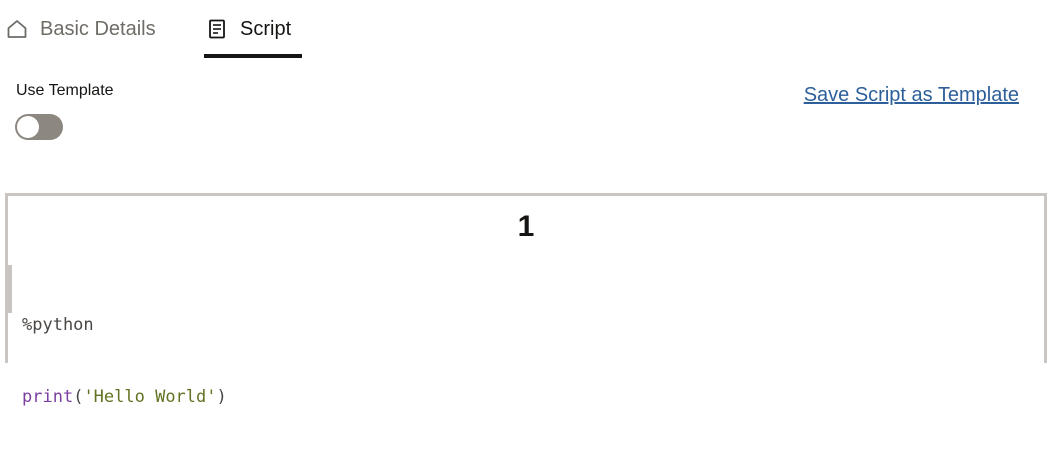 The image size is (1049, 457). I want to click on toggle-knob, so click(28, 127).